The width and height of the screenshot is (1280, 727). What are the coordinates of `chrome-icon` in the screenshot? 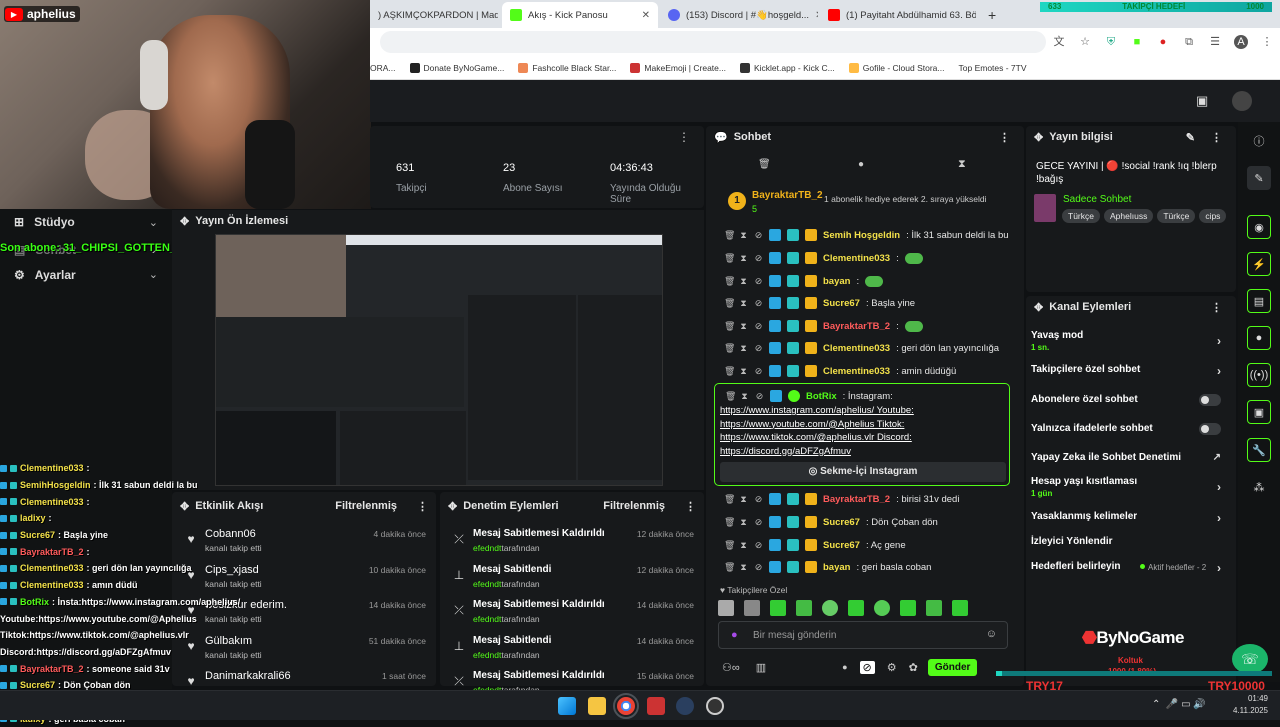 It's located at (626, 706).